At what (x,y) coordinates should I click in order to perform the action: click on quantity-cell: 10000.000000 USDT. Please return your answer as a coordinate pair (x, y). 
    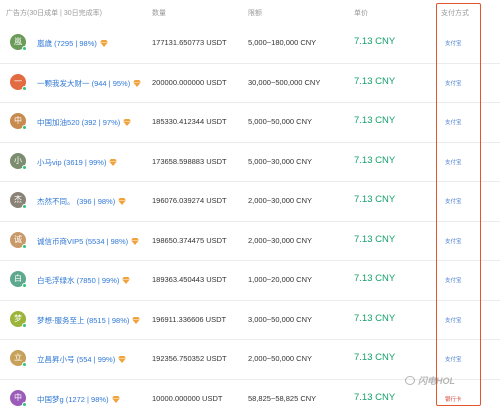
    Looking at the image, I should click on (187, 398).